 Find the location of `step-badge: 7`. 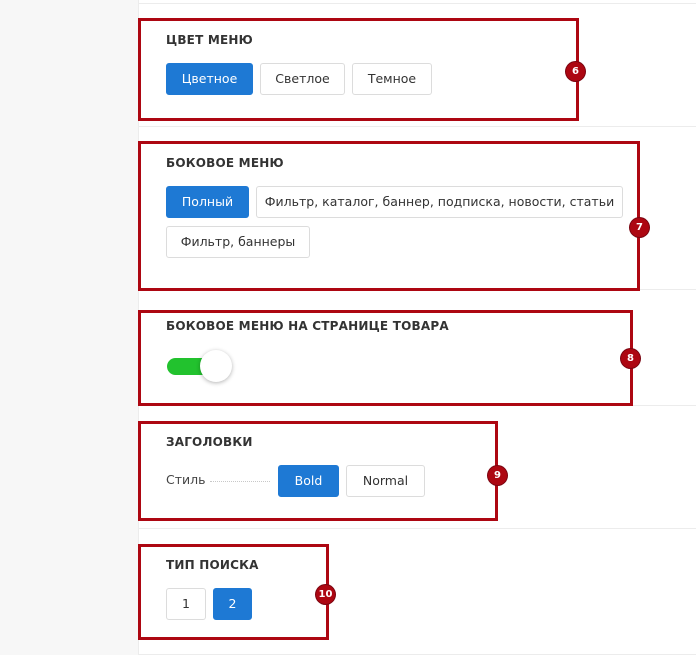

step-badge: 7 is located at coordinates (639, 227).